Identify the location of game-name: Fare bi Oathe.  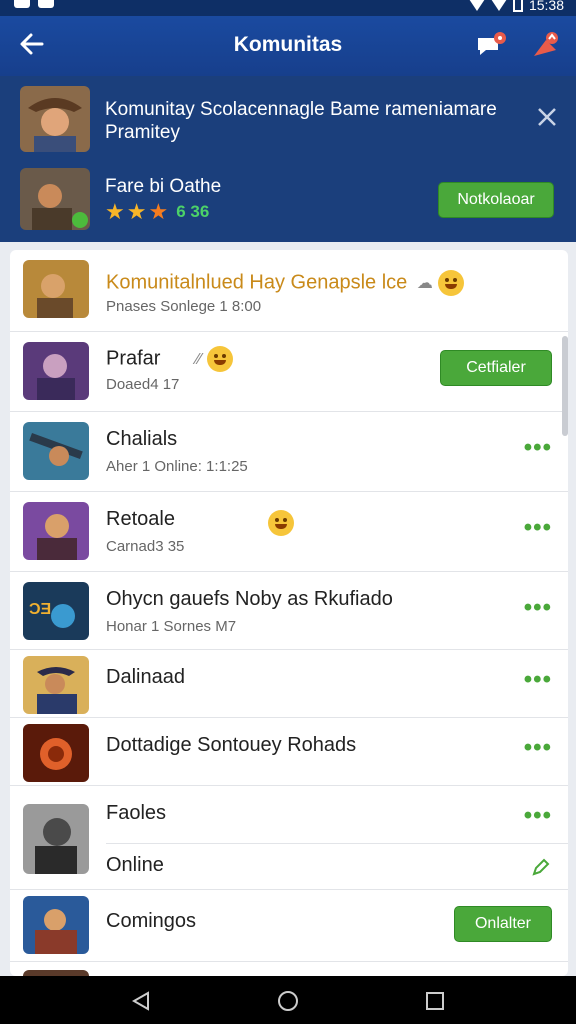
(163, 186).